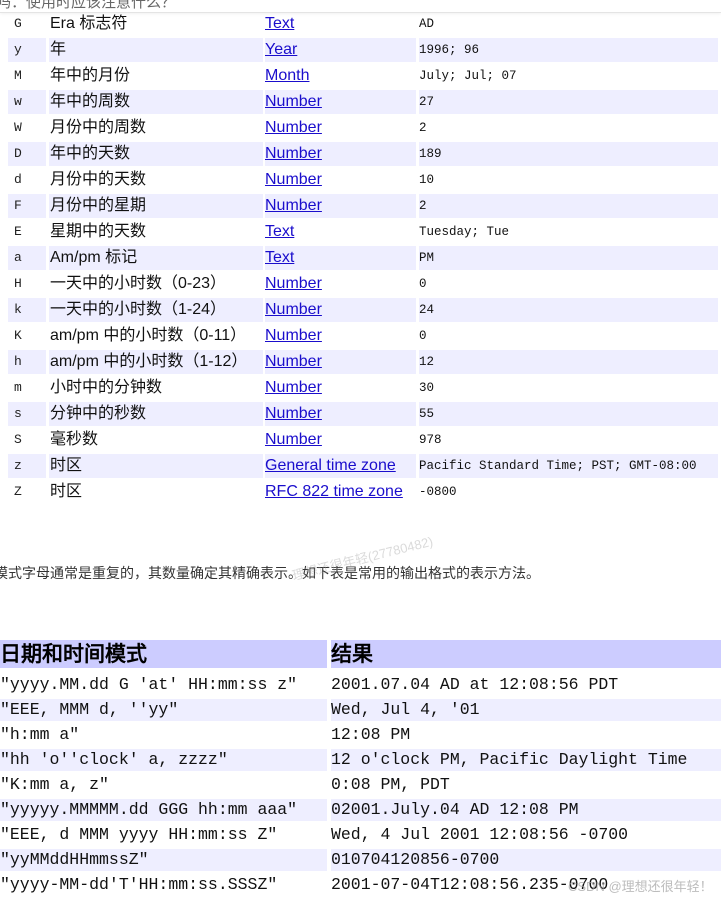 The width and height of the screenshot is (721, 900). I want to click on pattern-letter: E, so click(18, 231).